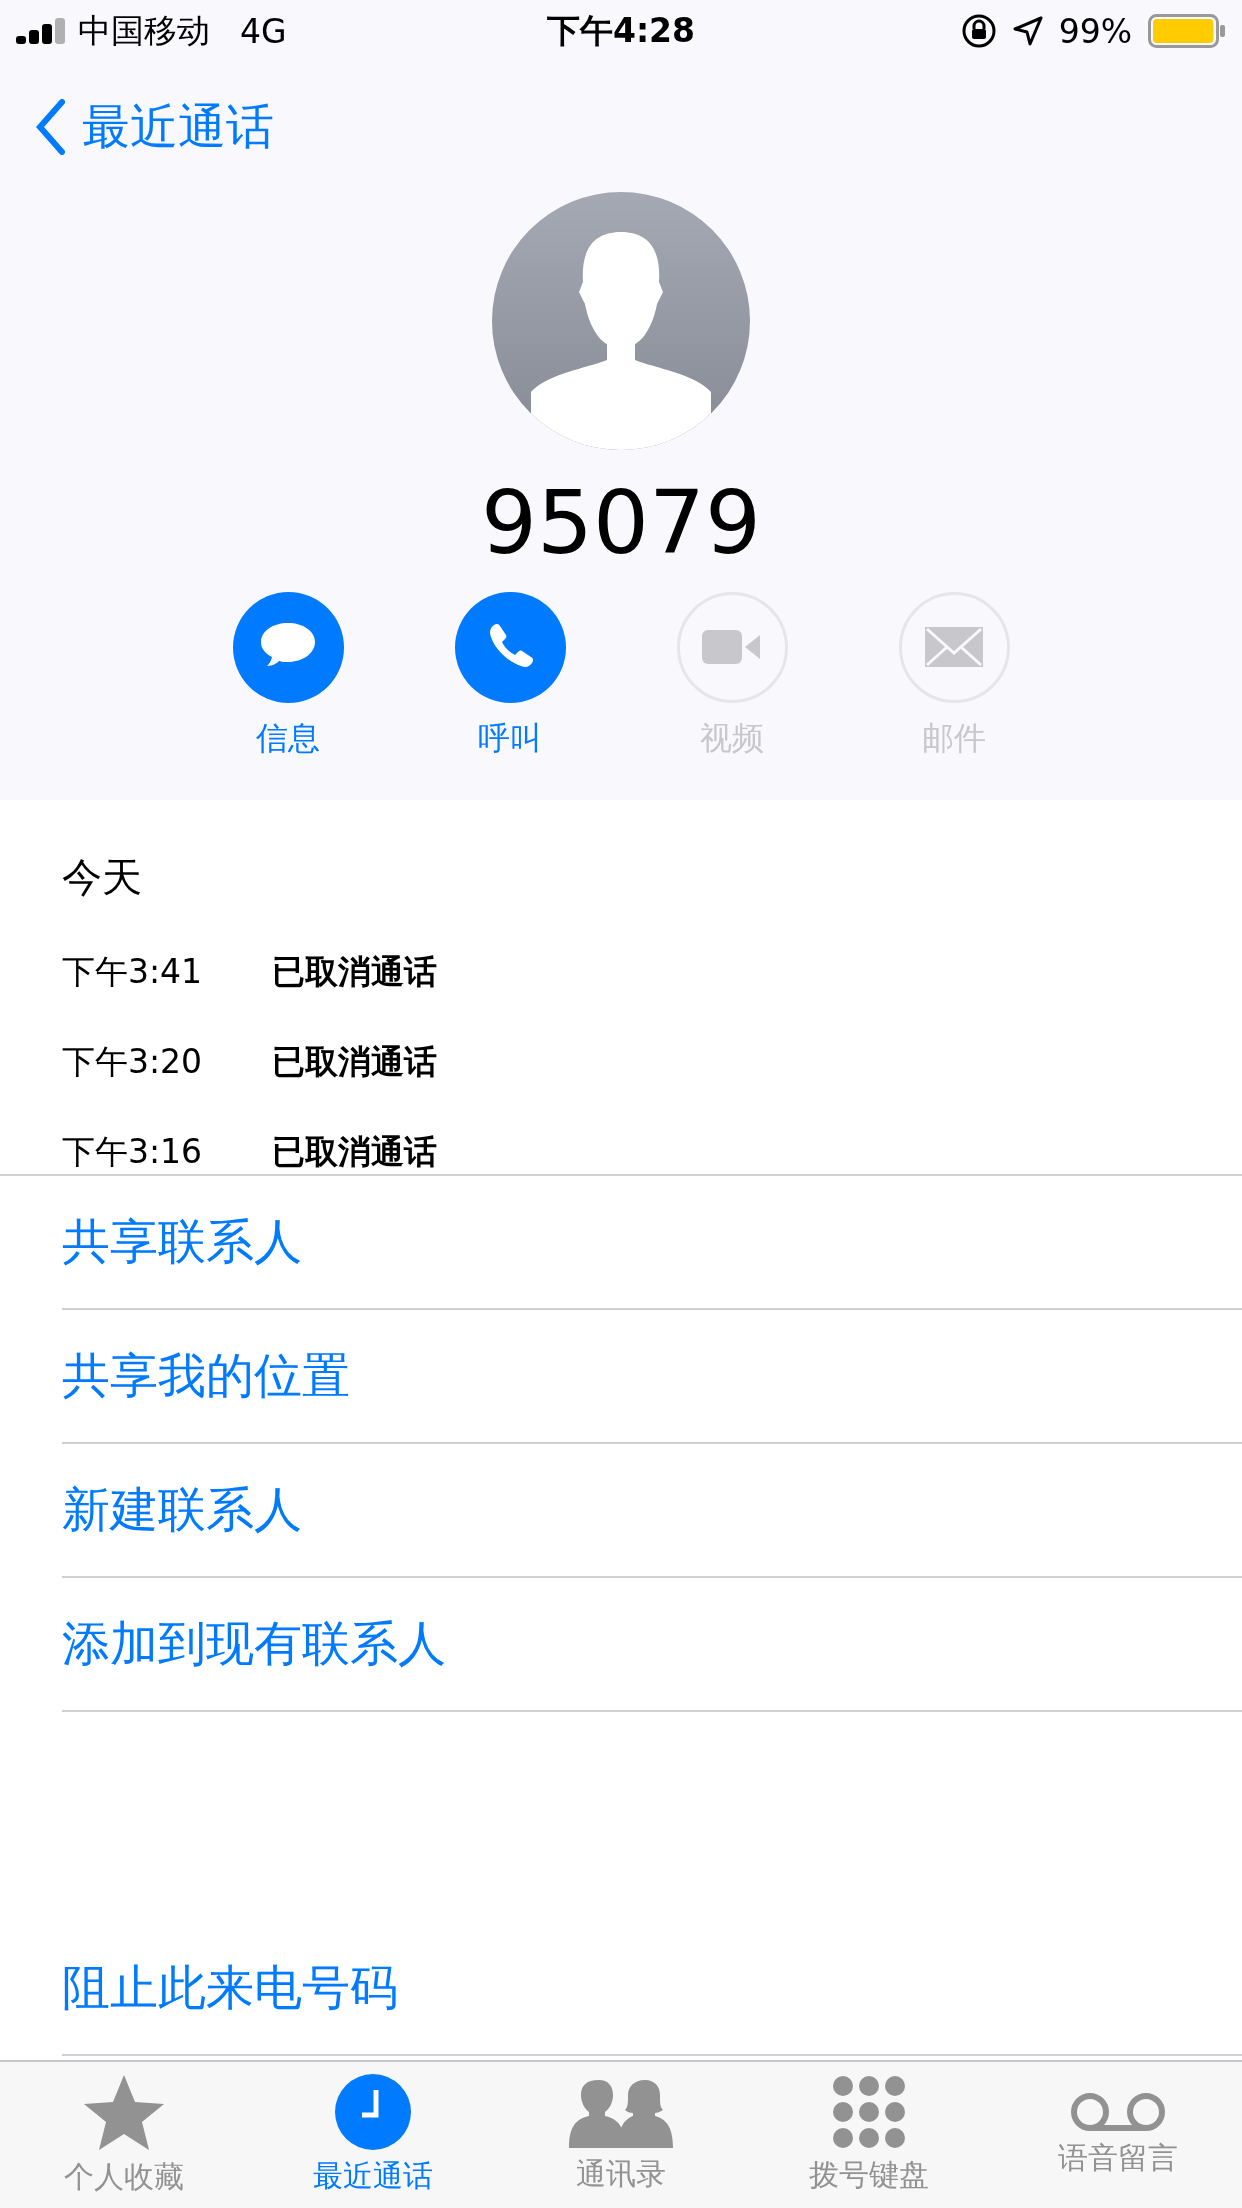  What do you see at coordinates (155, 127) in the screenshot?
I see `back-button: 最近通话` at bounding box center [155, 127].